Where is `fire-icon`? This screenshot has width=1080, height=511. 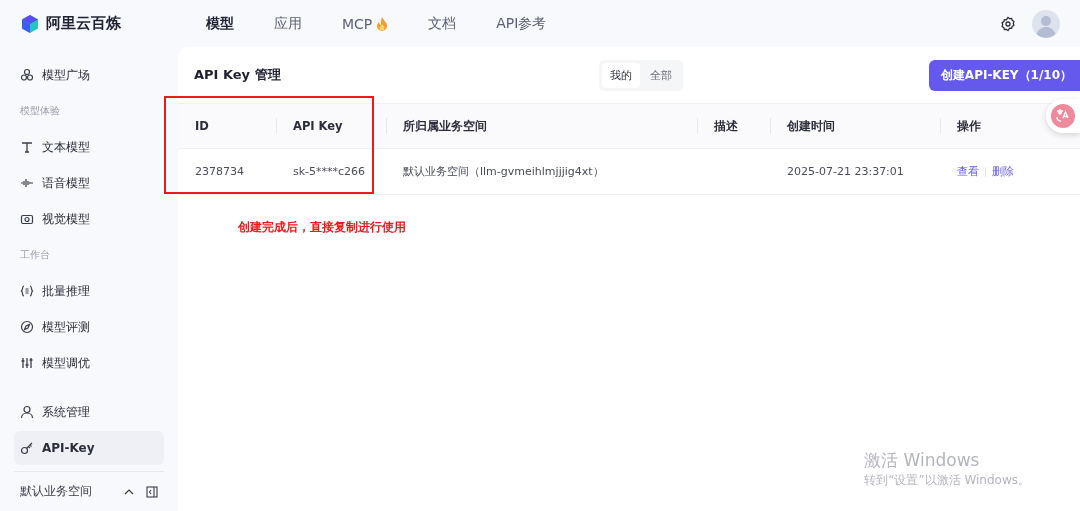
fire-icon is located at coordinates (382, 23).